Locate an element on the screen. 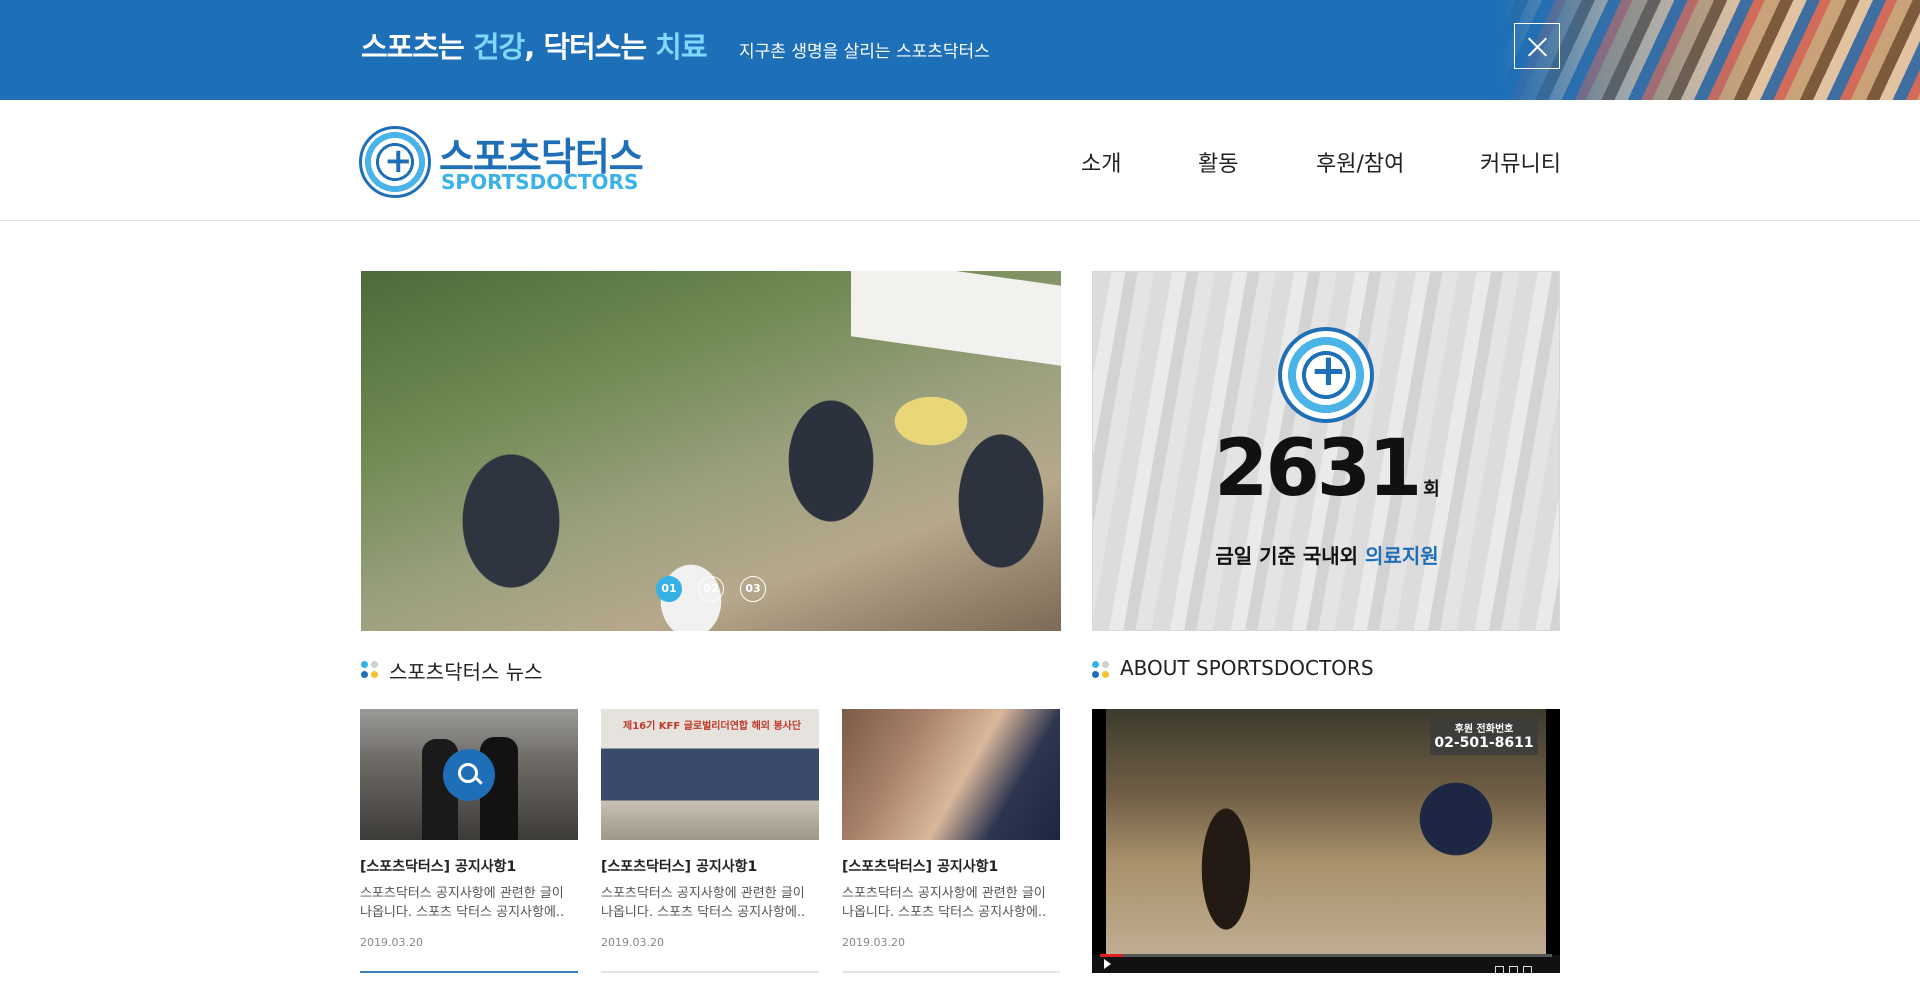 This screenshot has height=1003, width=1920. site-logo: 스포츠닥터스 SPORTSDOCTORS is located at coordinates (501, 162).